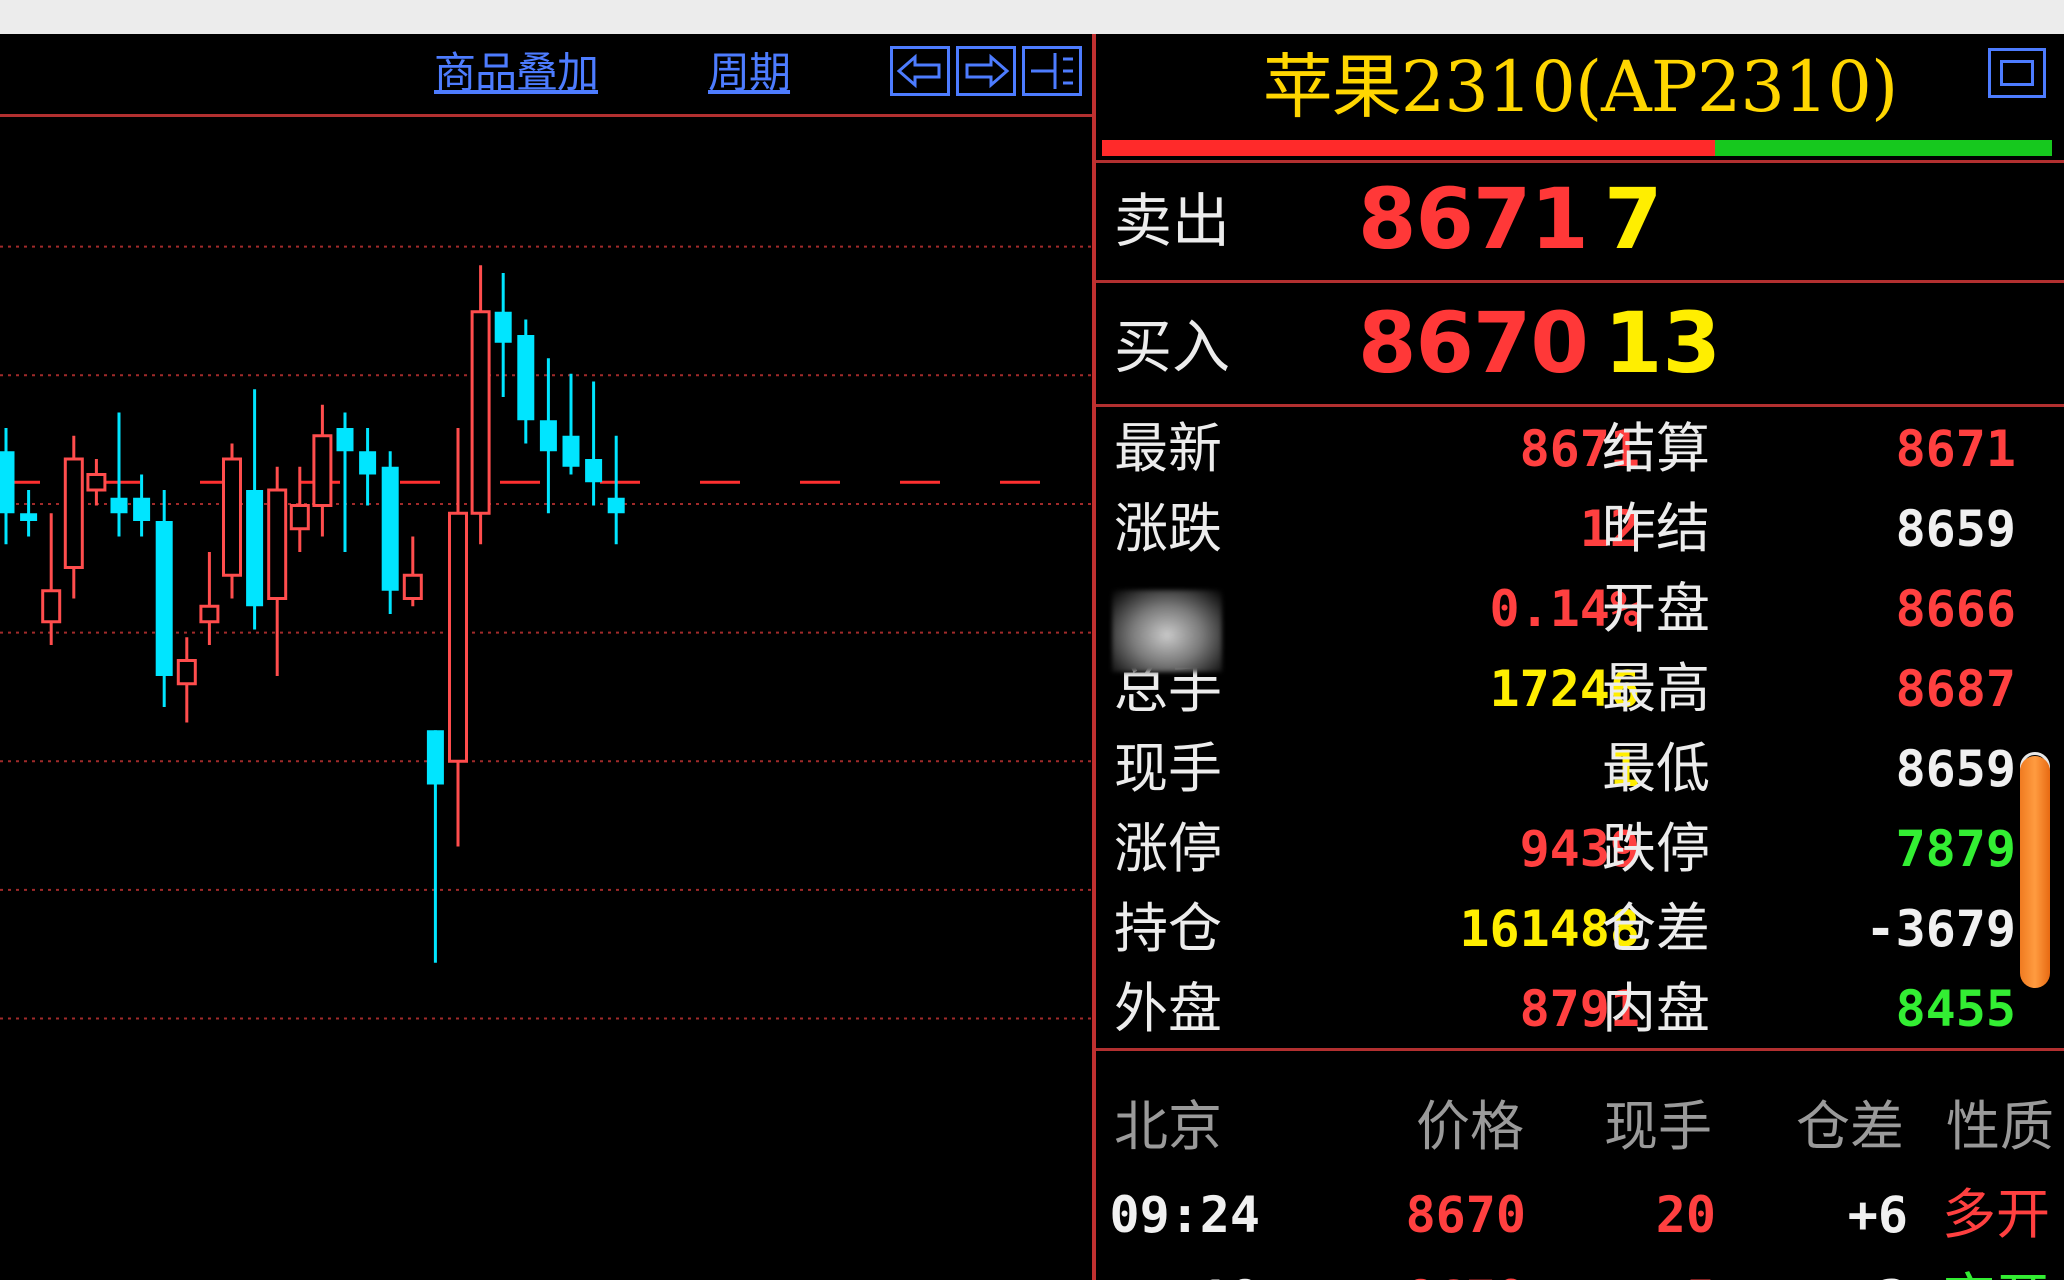  Describe the element at coordinates (2000, 1127) in the screenshot. I see `tick-header: 性质` at that location.